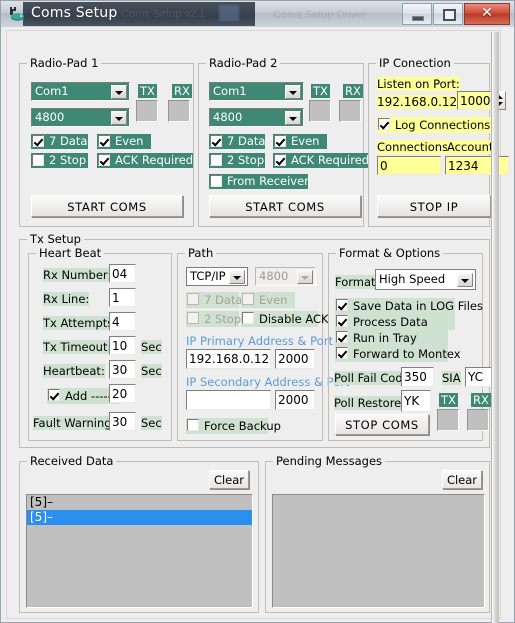  I want to click on force-backup-checkbox: Force Backup, so click(233, 426).